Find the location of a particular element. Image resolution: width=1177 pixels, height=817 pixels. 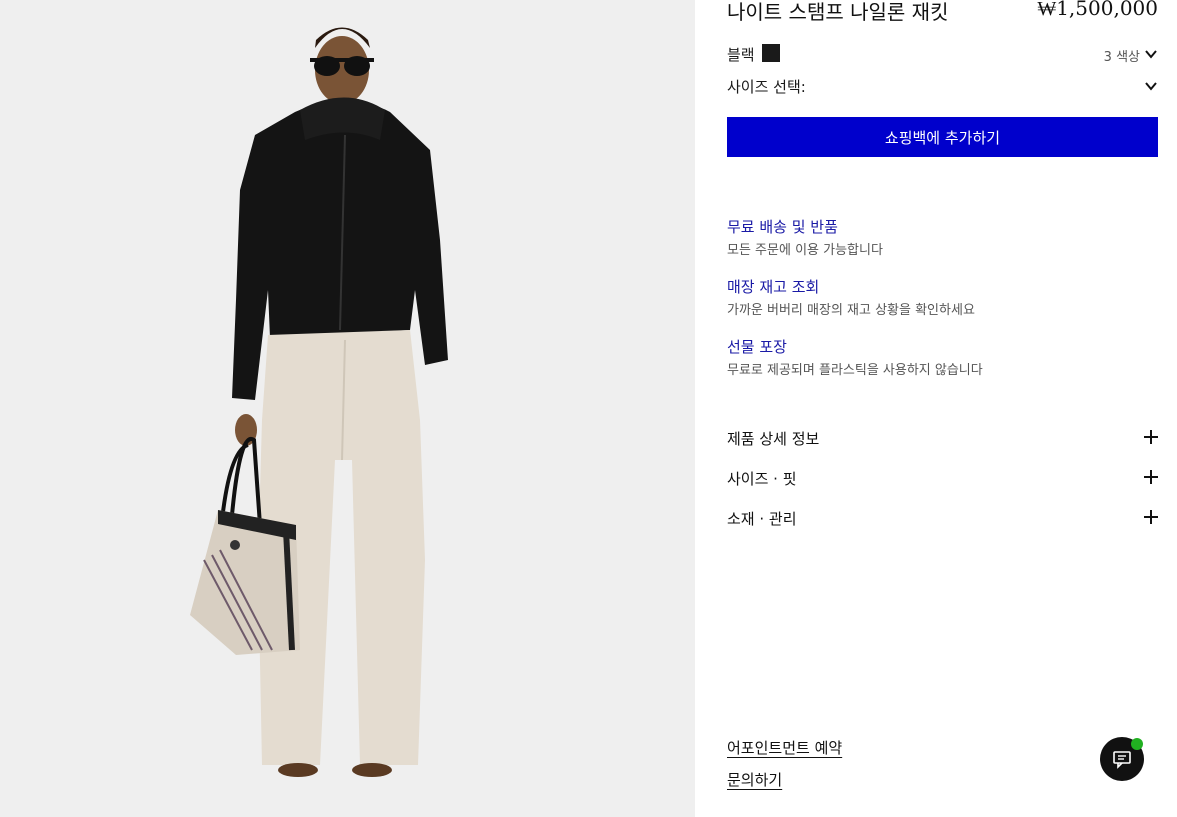

accordion-product-details: 제품 상세 정보 is located at coordinates (773, 438).